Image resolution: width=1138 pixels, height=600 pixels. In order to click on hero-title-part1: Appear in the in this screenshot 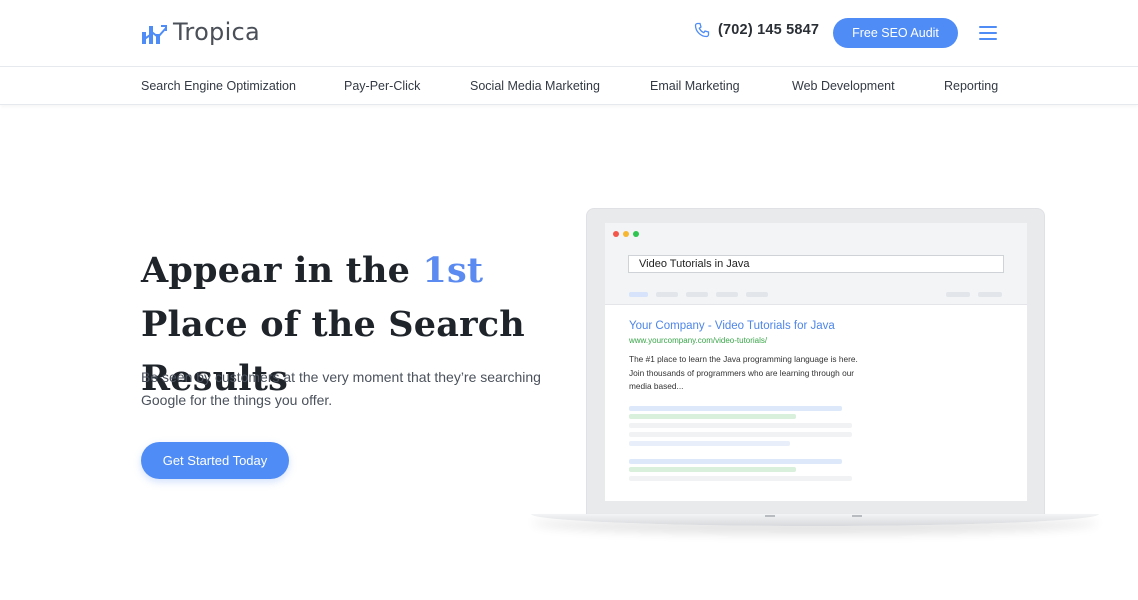, I will do `click(282, 270)`.